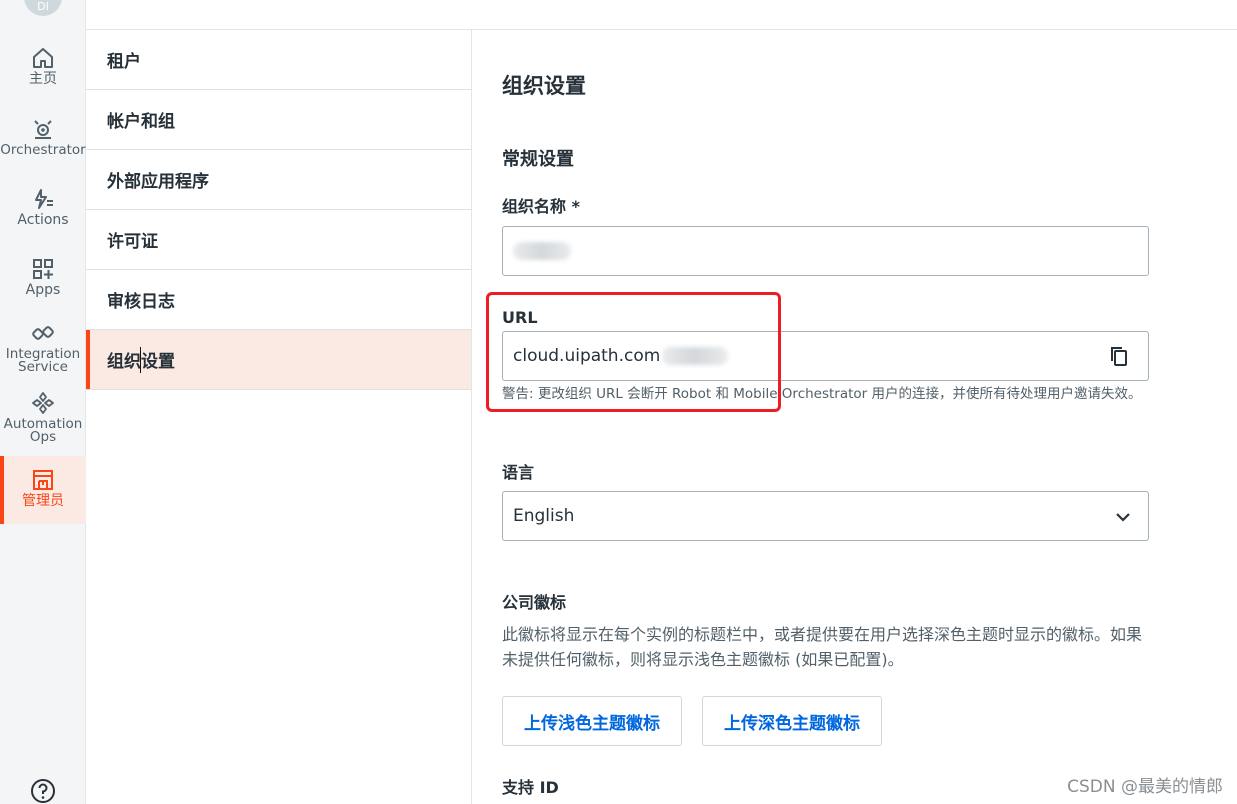 The height and width of the screenshot is (804, 1237). What do you see at coordinates (44, 199) in the screenshot?
I see `actions-icon` at bounding box center [44, 199].